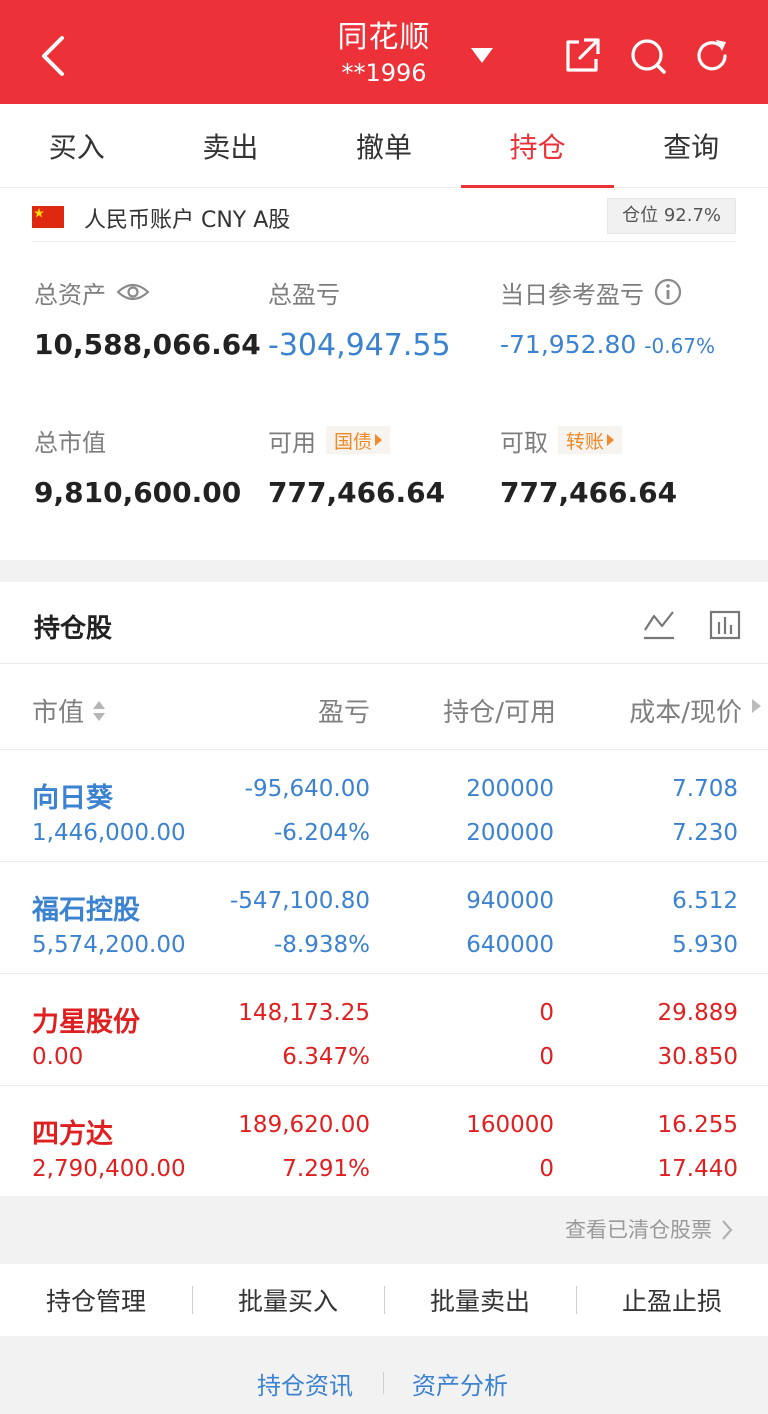 Image resolution: width=768 pixels, height=1414 pixels. I want to click on stock-price: 17.440, so click(697, 1169).